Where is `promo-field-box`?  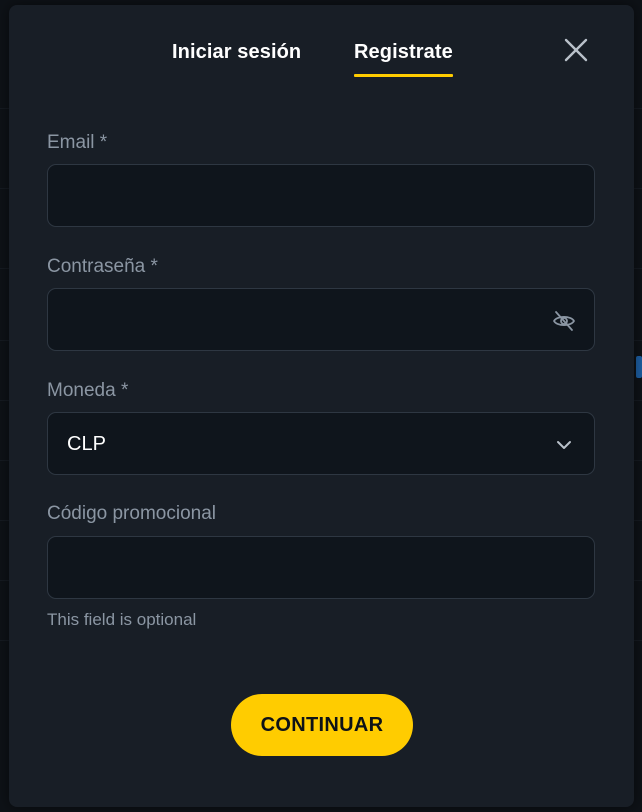 promo-field-box is located at coordinates (321, 567).